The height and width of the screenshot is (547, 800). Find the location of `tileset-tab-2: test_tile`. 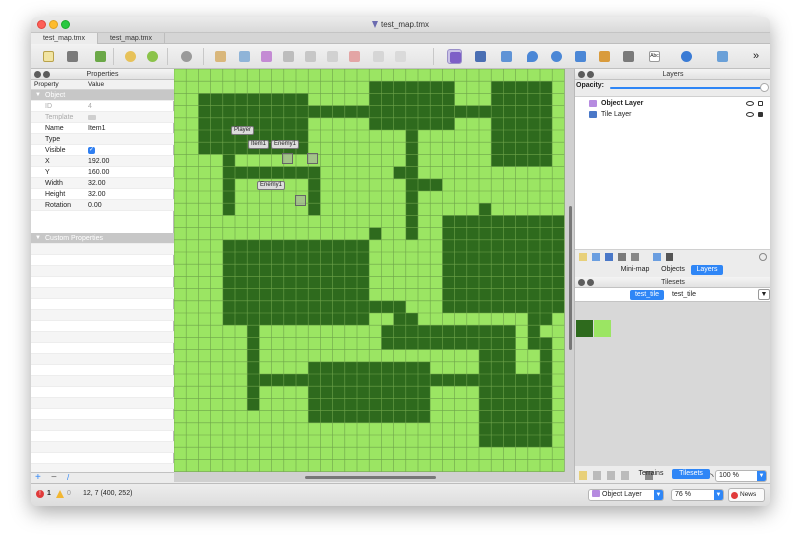

tileset-tab-2: test_tile is located at coordinates (684, 295).